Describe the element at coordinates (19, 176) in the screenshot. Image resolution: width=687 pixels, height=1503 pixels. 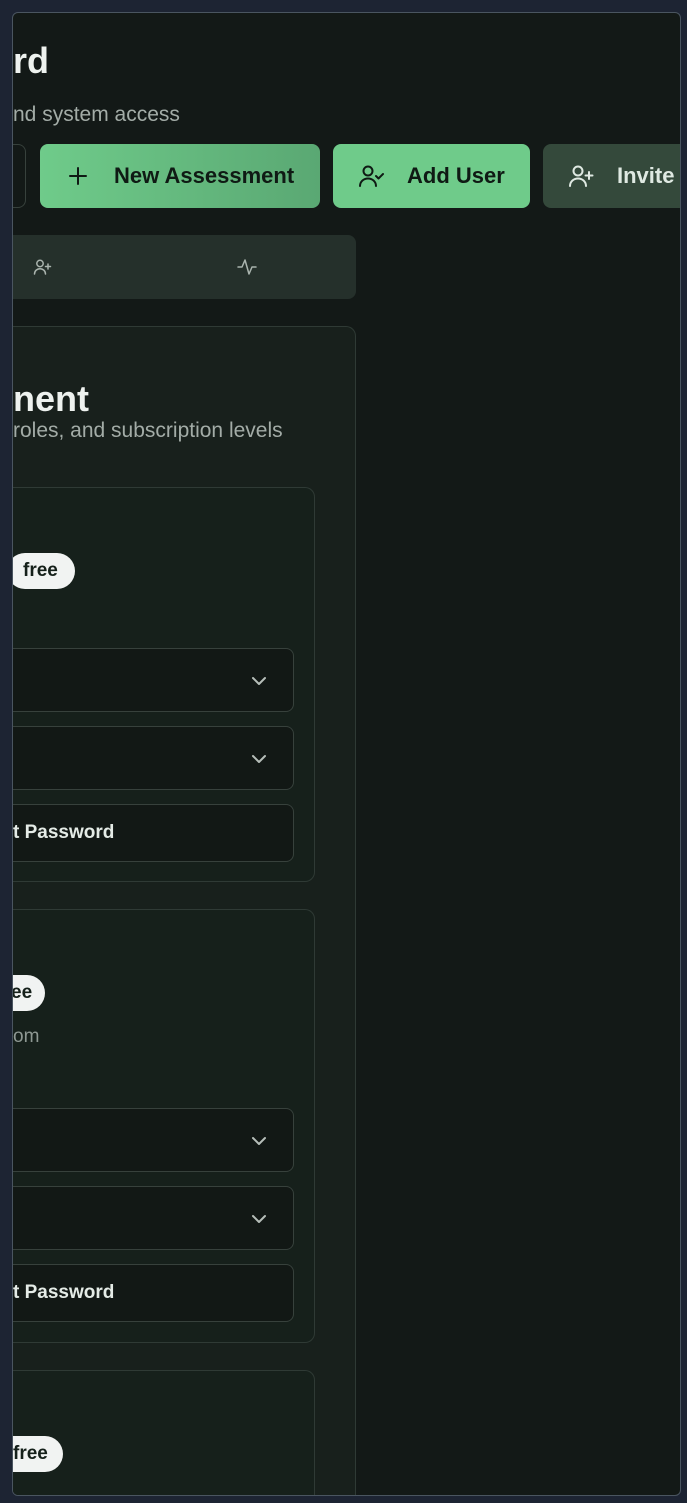
I see `hidden-action-button` at that location.